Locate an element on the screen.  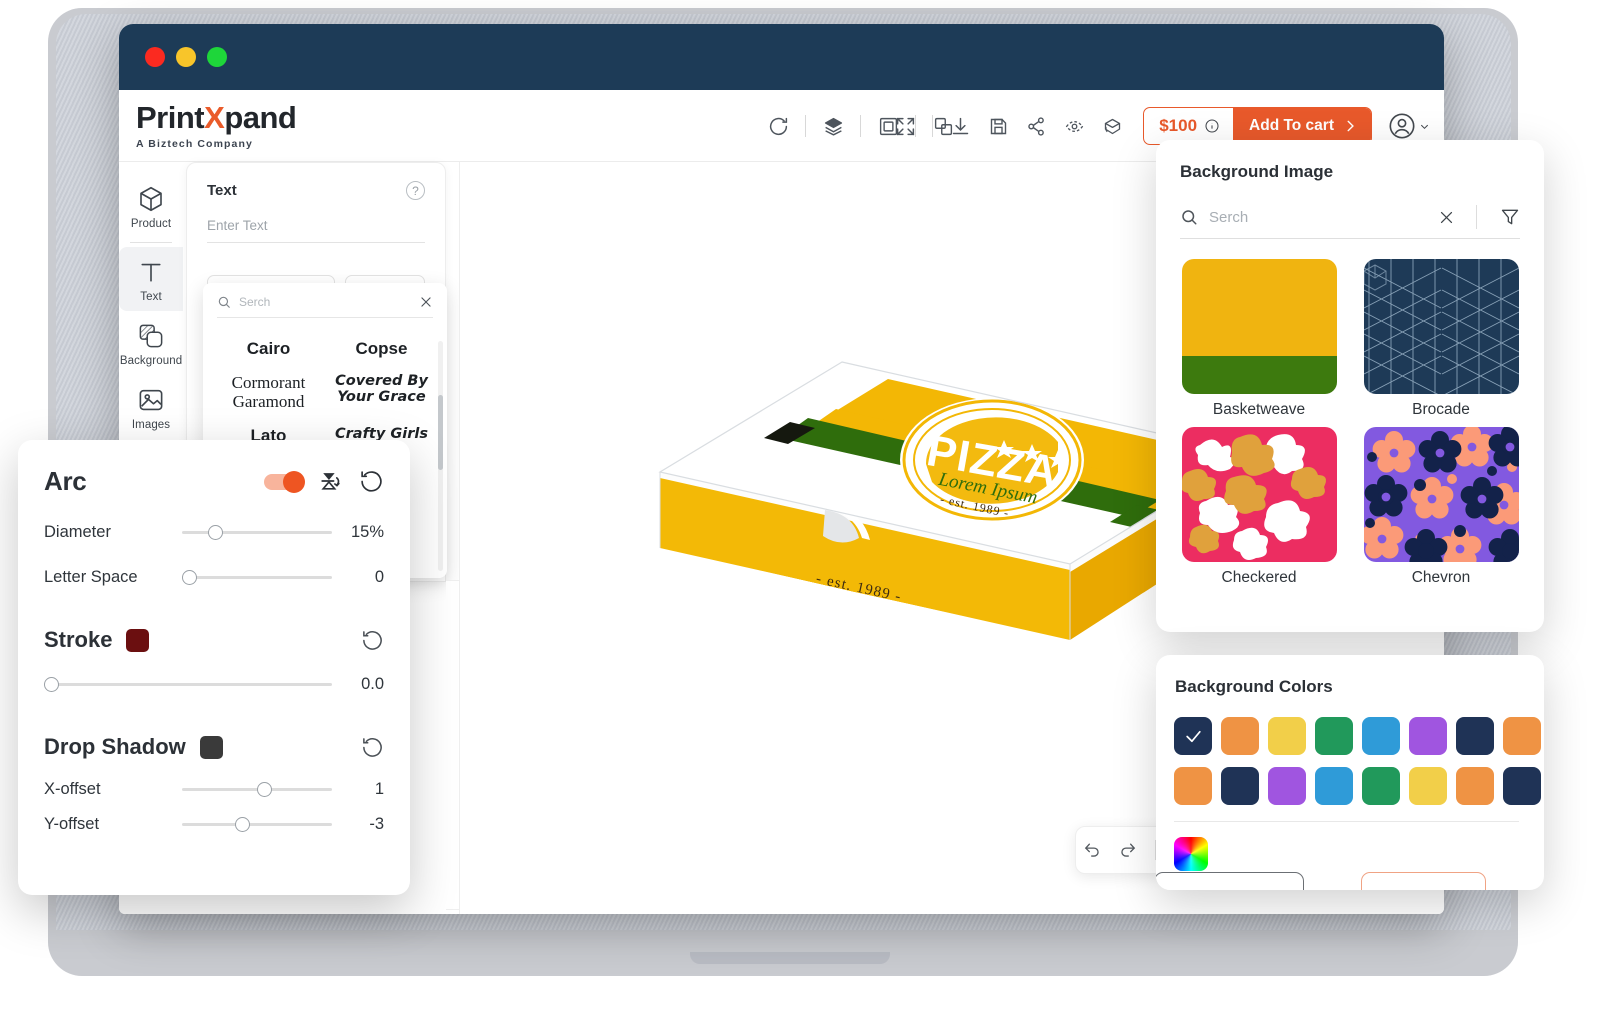
undo-icon is located at coordinates (1092, 850).